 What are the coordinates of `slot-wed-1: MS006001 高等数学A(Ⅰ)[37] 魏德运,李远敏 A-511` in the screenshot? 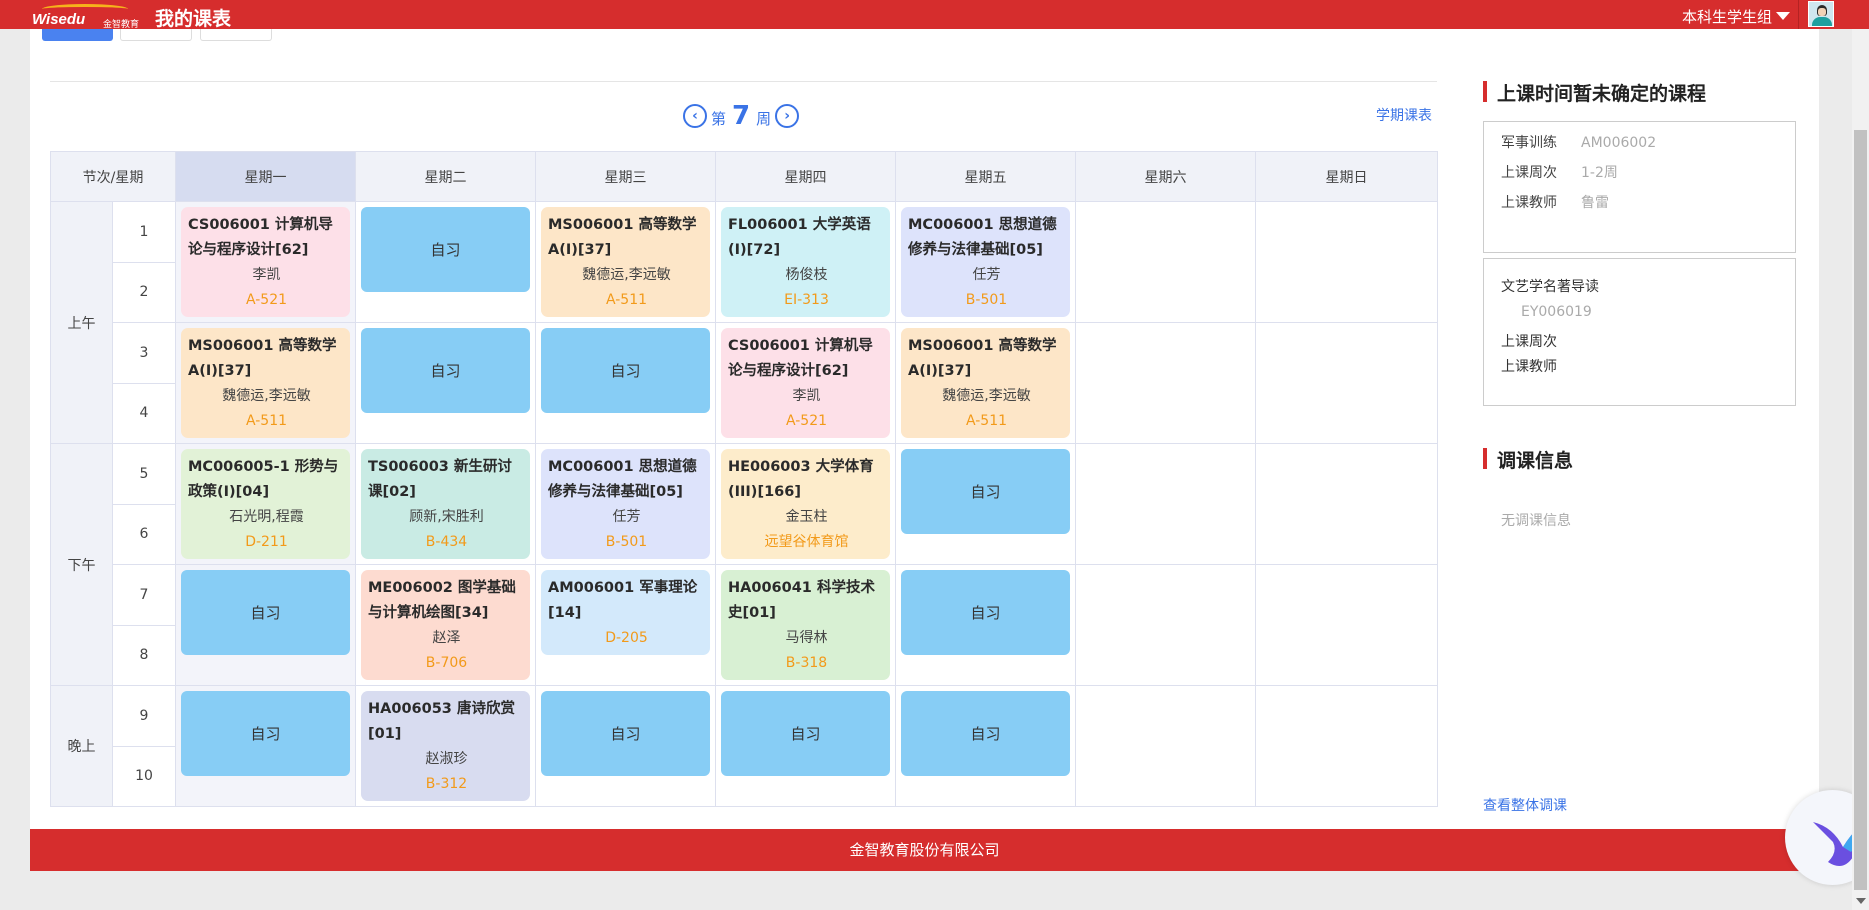 It's located at (625, 262).